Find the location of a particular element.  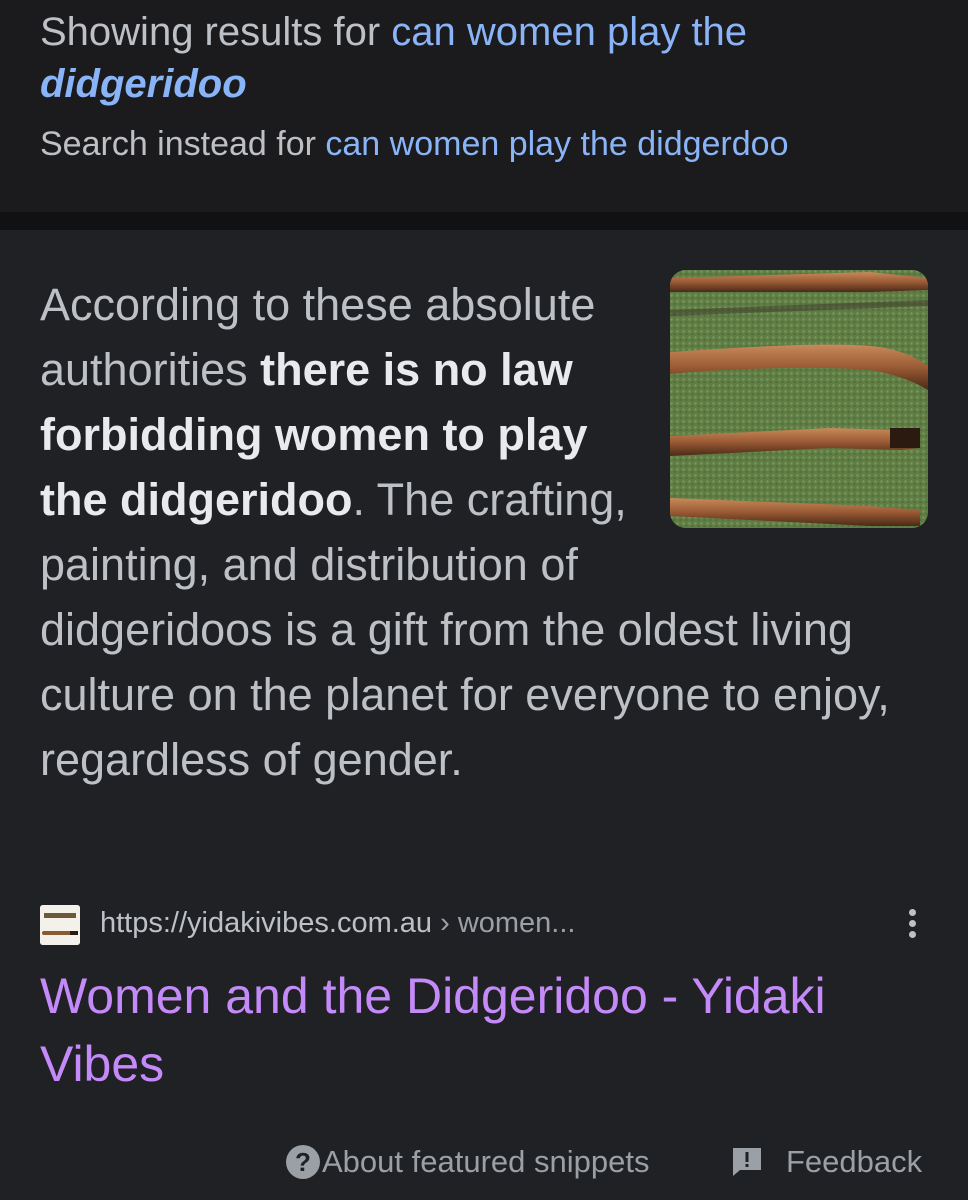

more-options-icon is located at coordinates (912, 925).